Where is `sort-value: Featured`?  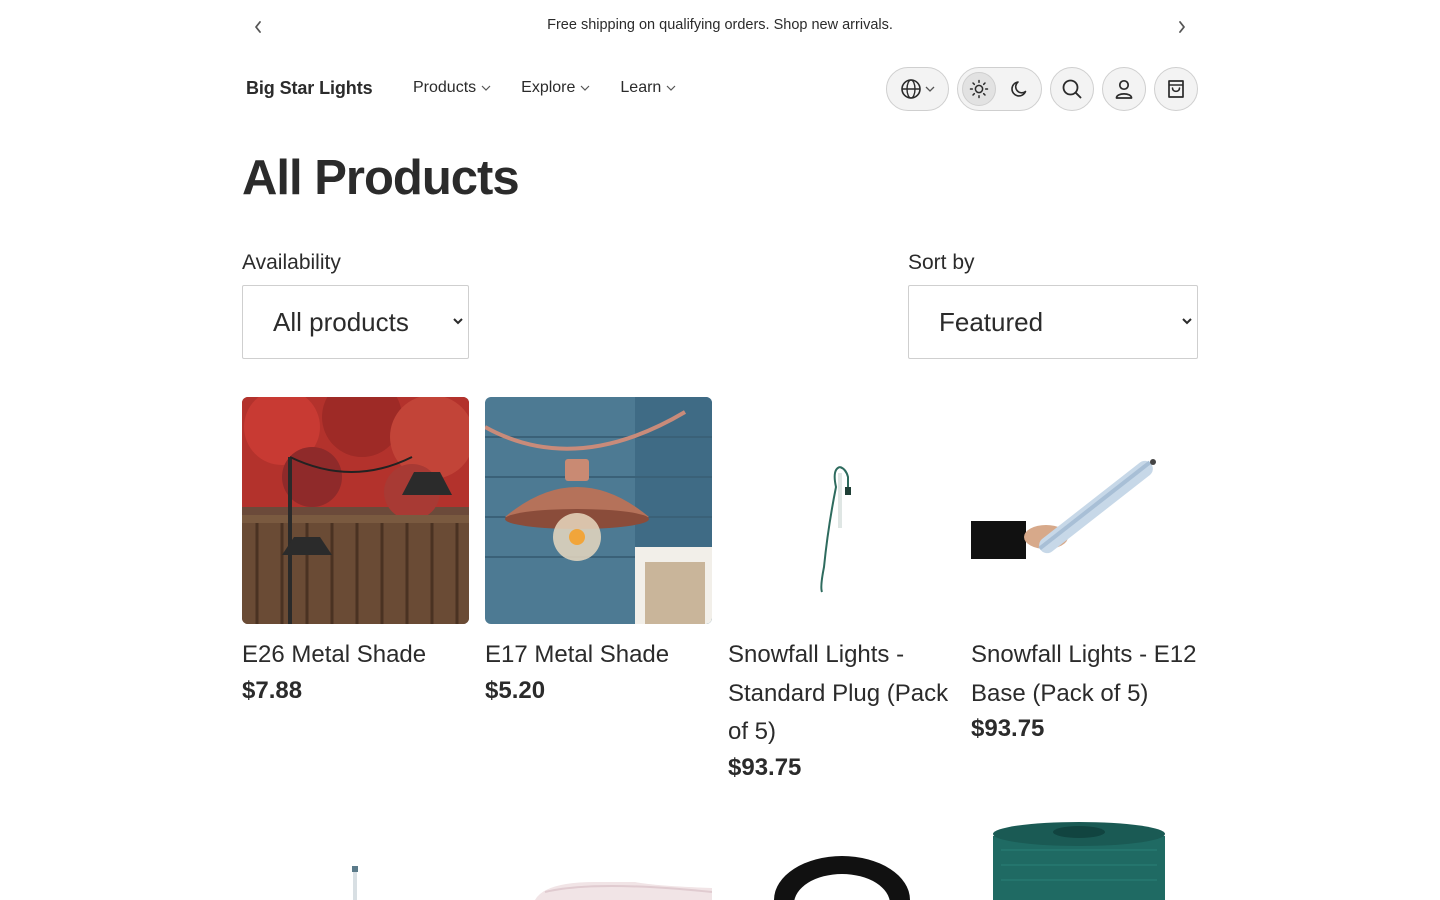
sort-value: Featured is located at coordinates (991, 321).